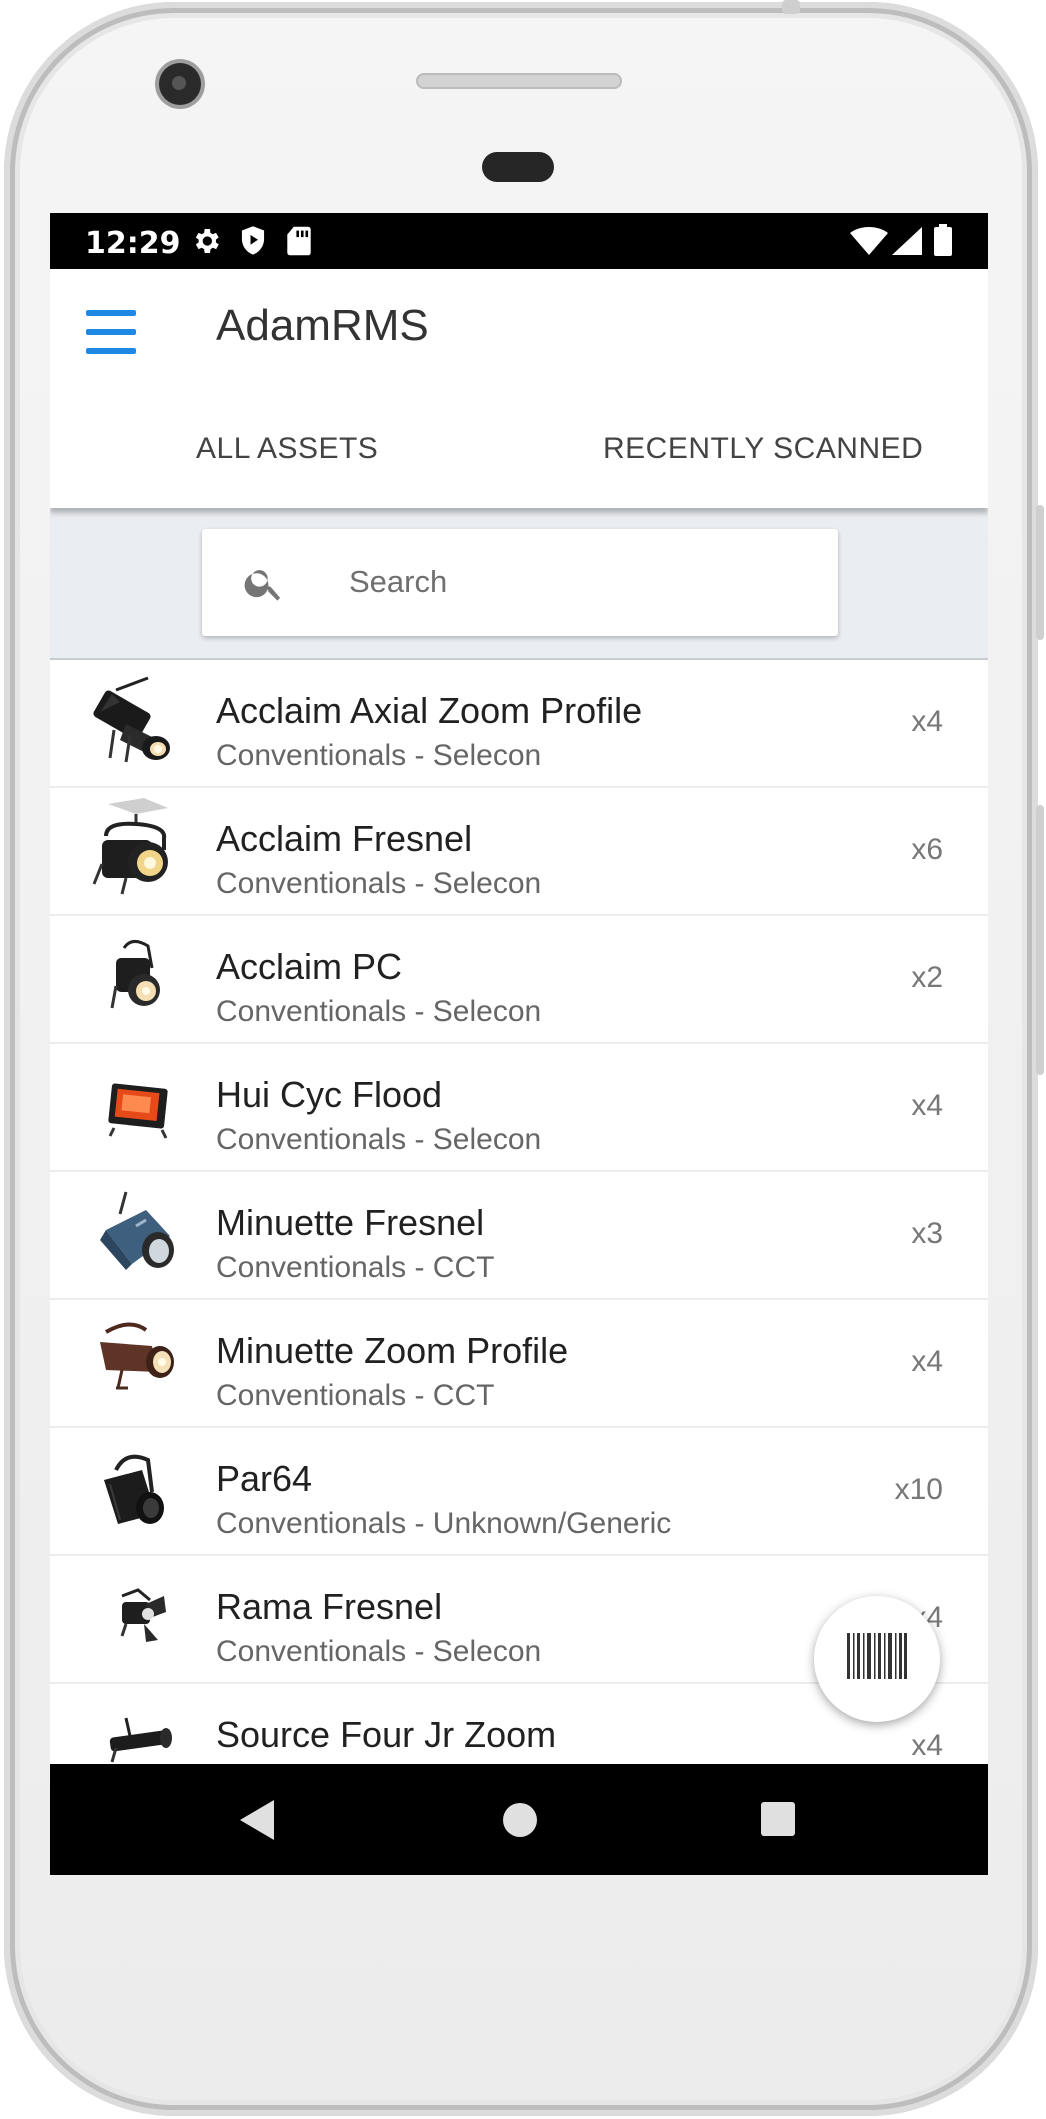 The width and height of the screenshot is (1046, 2119). I want to click on asset-name: Hui Cyc Flood, so click(329, 1094).